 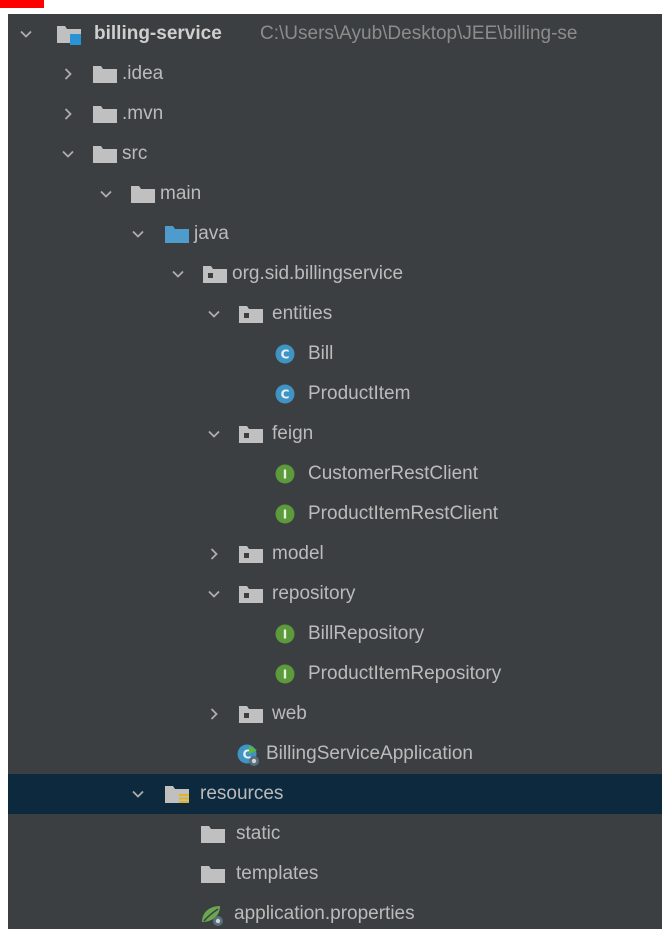 I want to click on tree-item-main: main, so click(x=335, y=194).